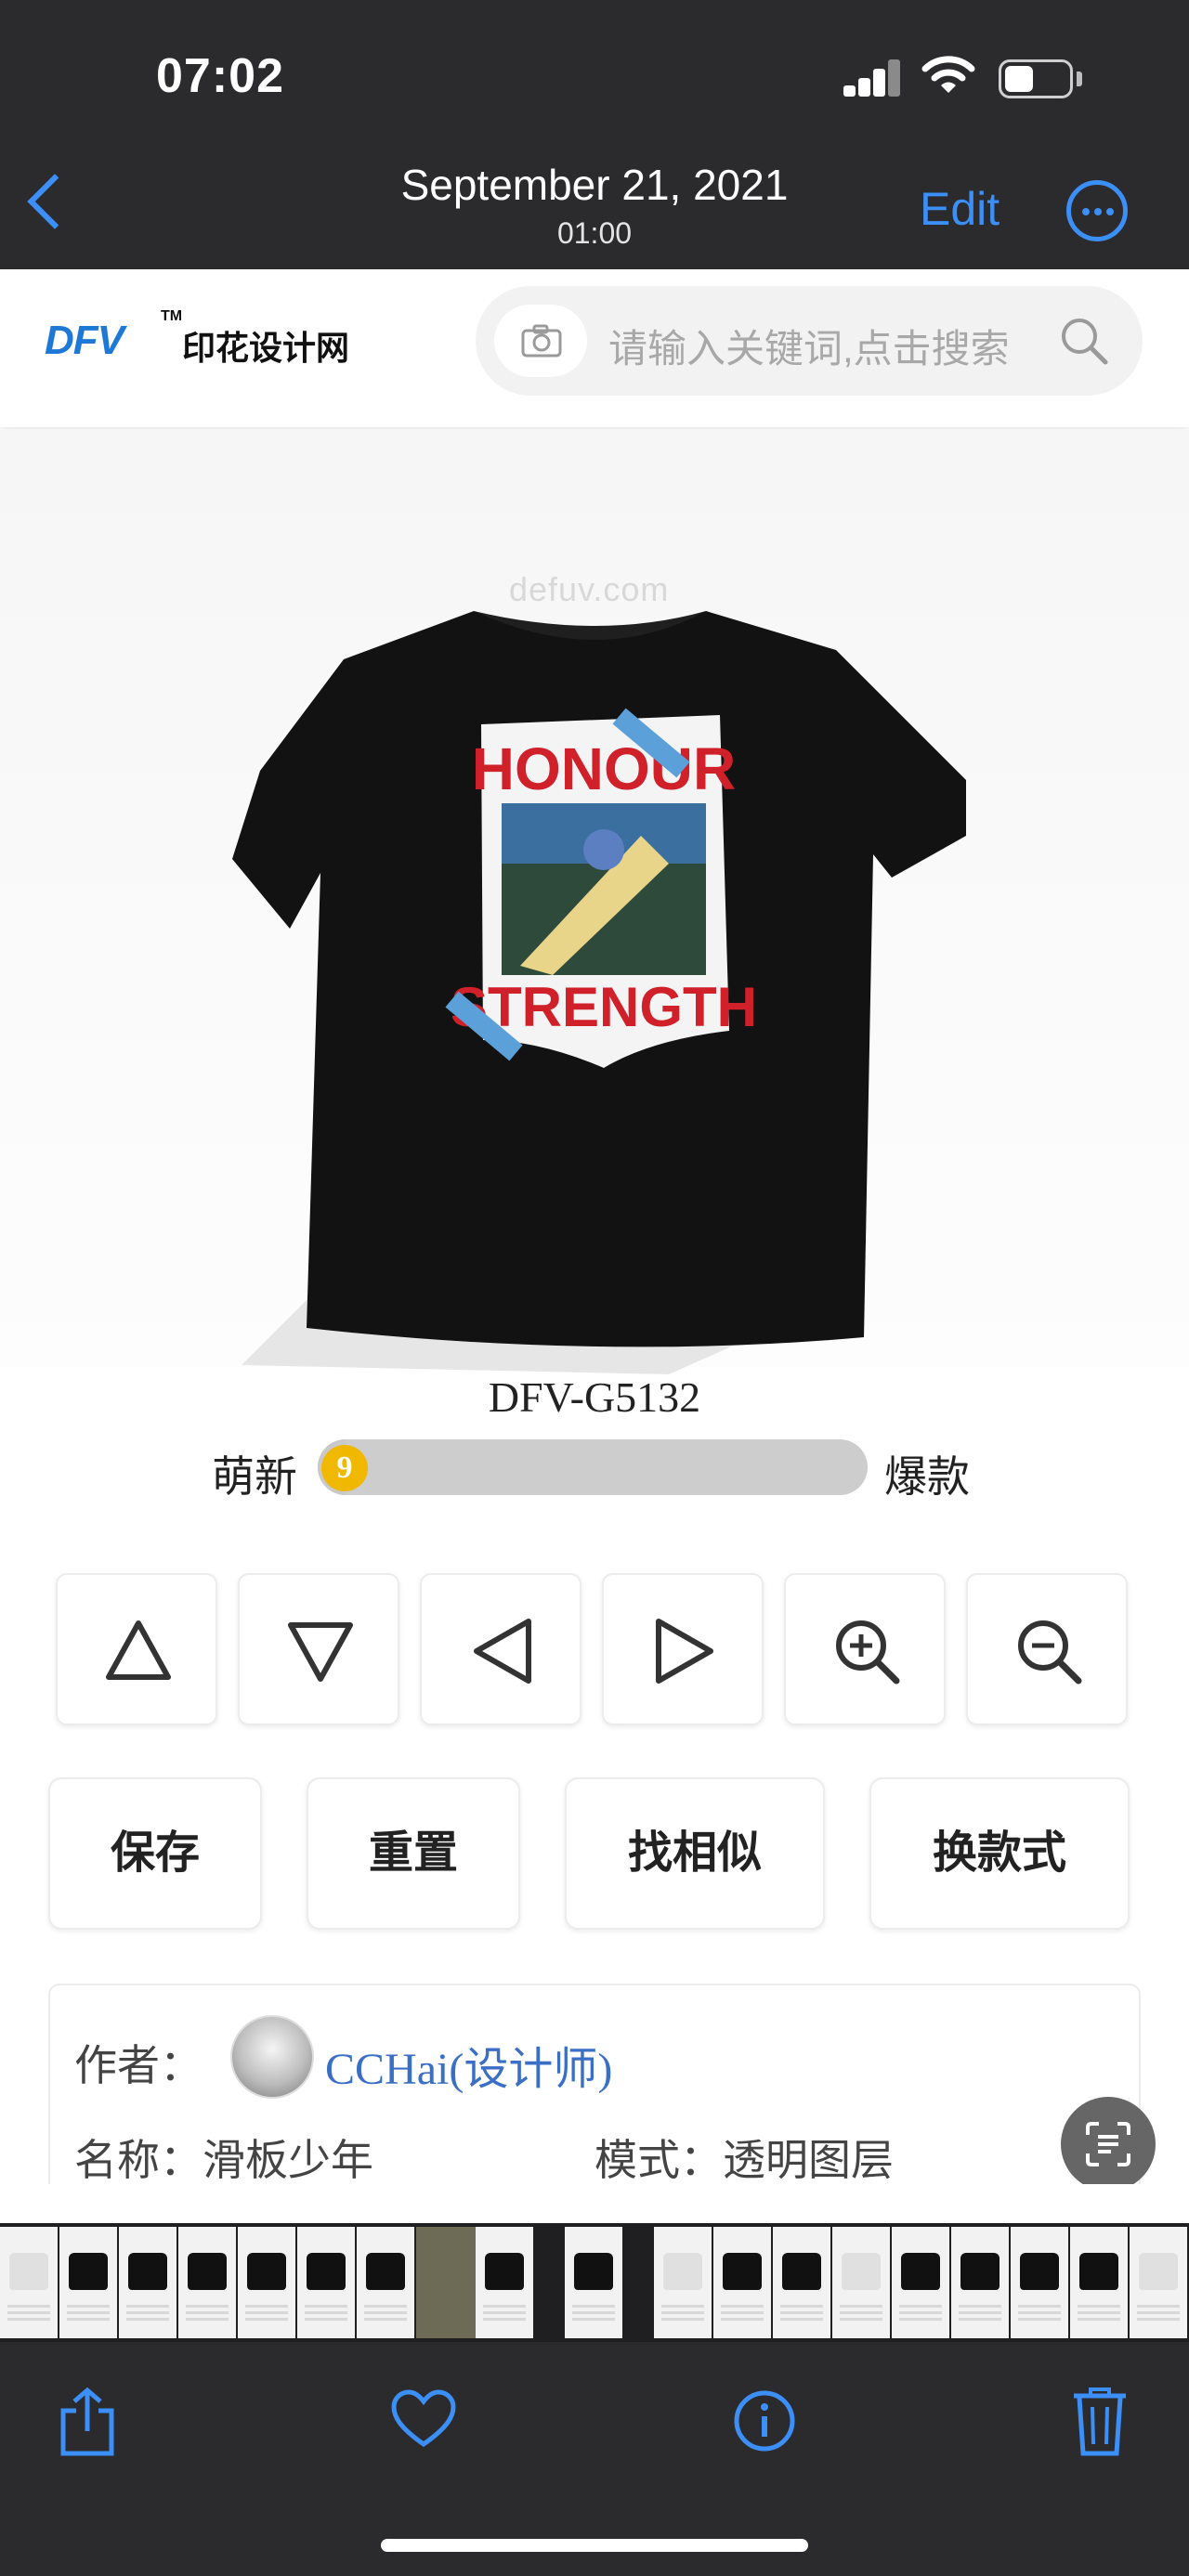 Image resolution: width=1189 pixels, height=2576 pixels. What do you see at coordinates (272, 2057) in the screenshot?
I see `avatar` at bounding box center [272, 2057].